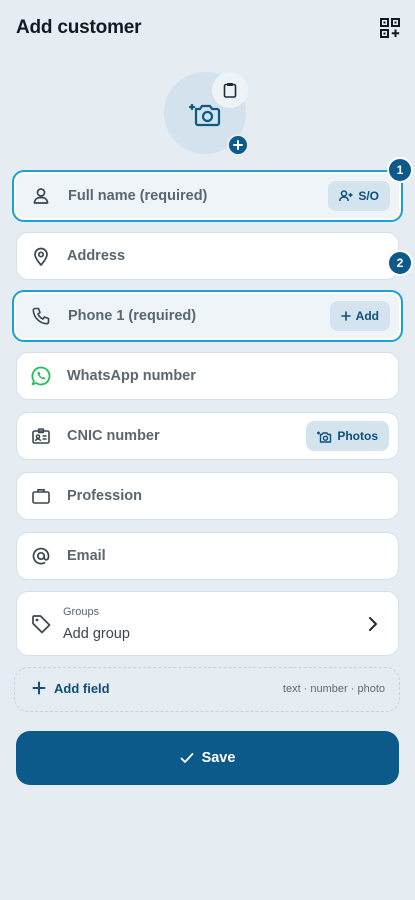 The image size is (415, 900). I want to click on add-field-button: Add field text · number · photo, so click(207, 689).